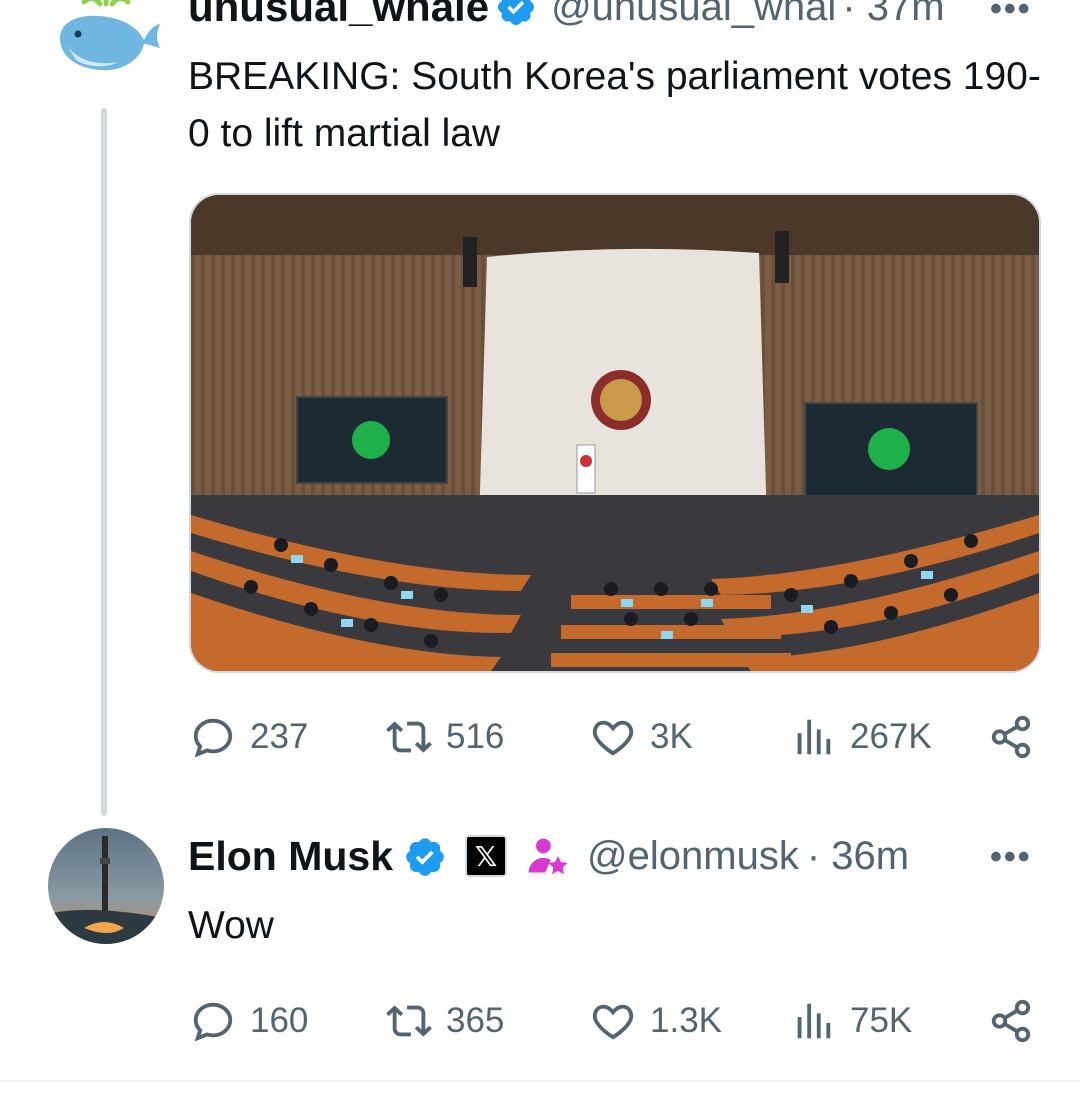  I want to click on tweet-header: Elon Musk 𝕏 @elonmusk · 36m, so click(548, 856).